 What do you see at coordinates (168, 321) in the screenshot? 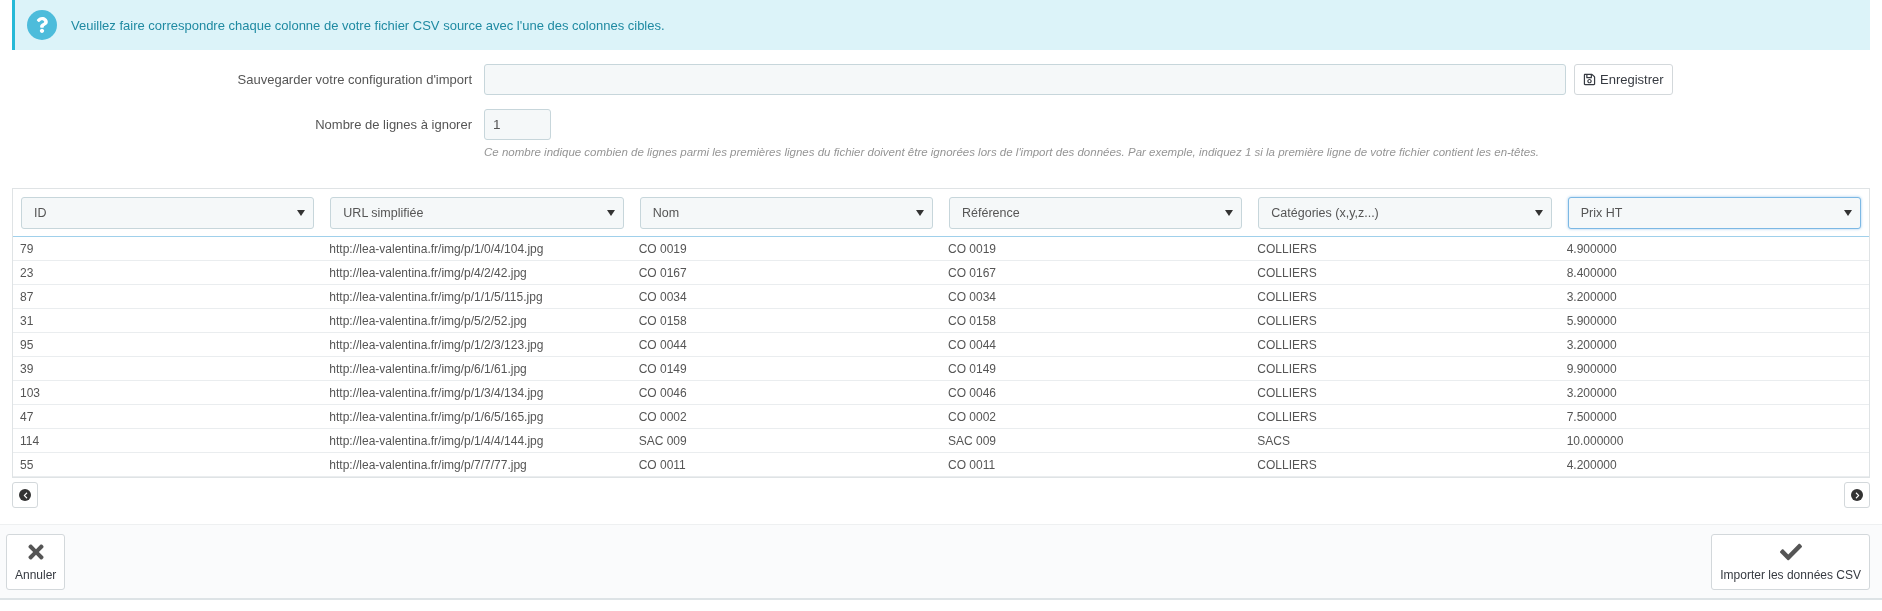
I see `table-cell: 31` at bounding box center [168, 321].